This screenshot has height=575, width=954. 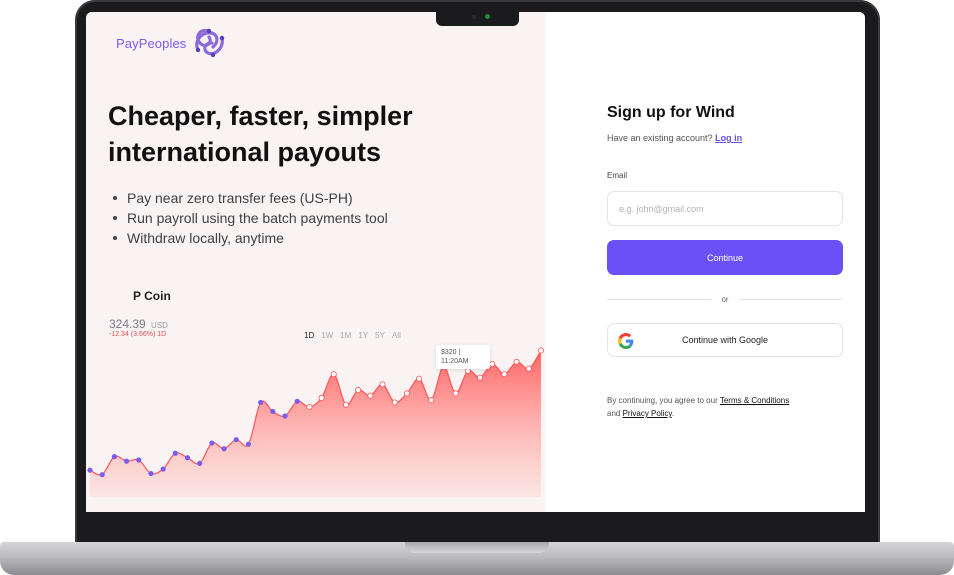 I want to click on terms-and: and, so click(x=614, y=413).